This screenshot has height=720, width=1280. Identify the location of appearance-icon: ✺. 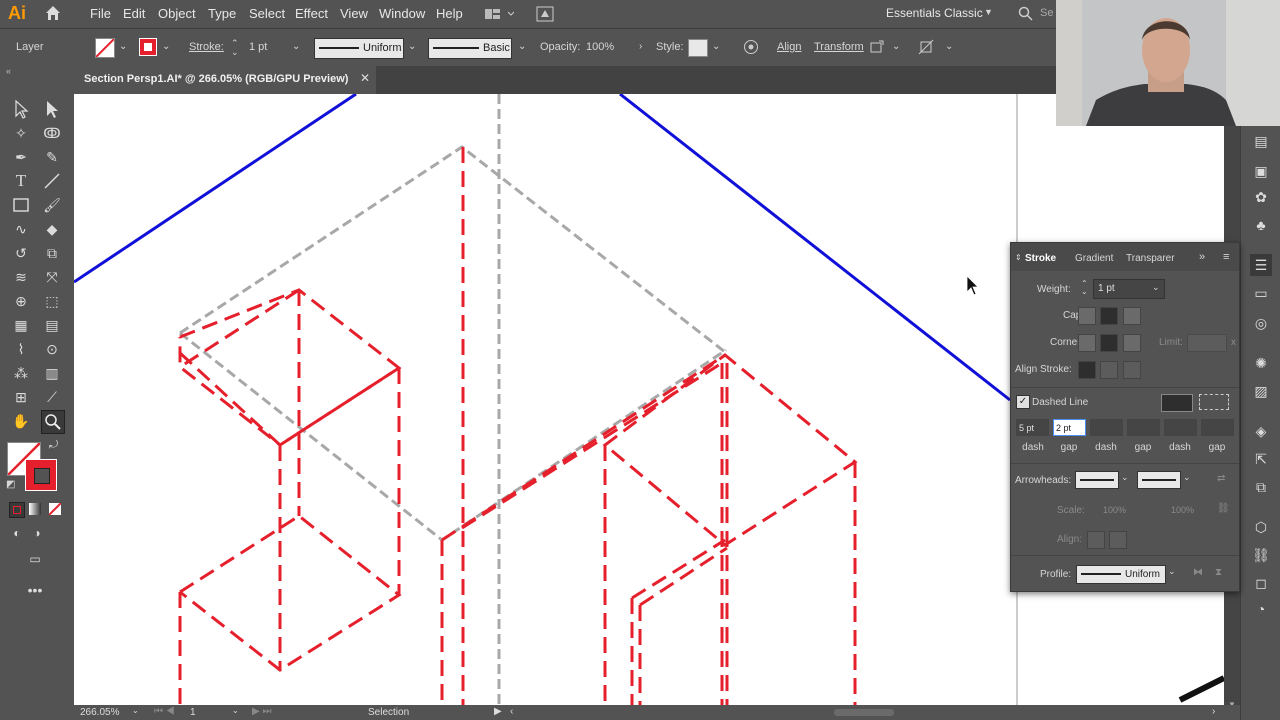
(1261, 363).